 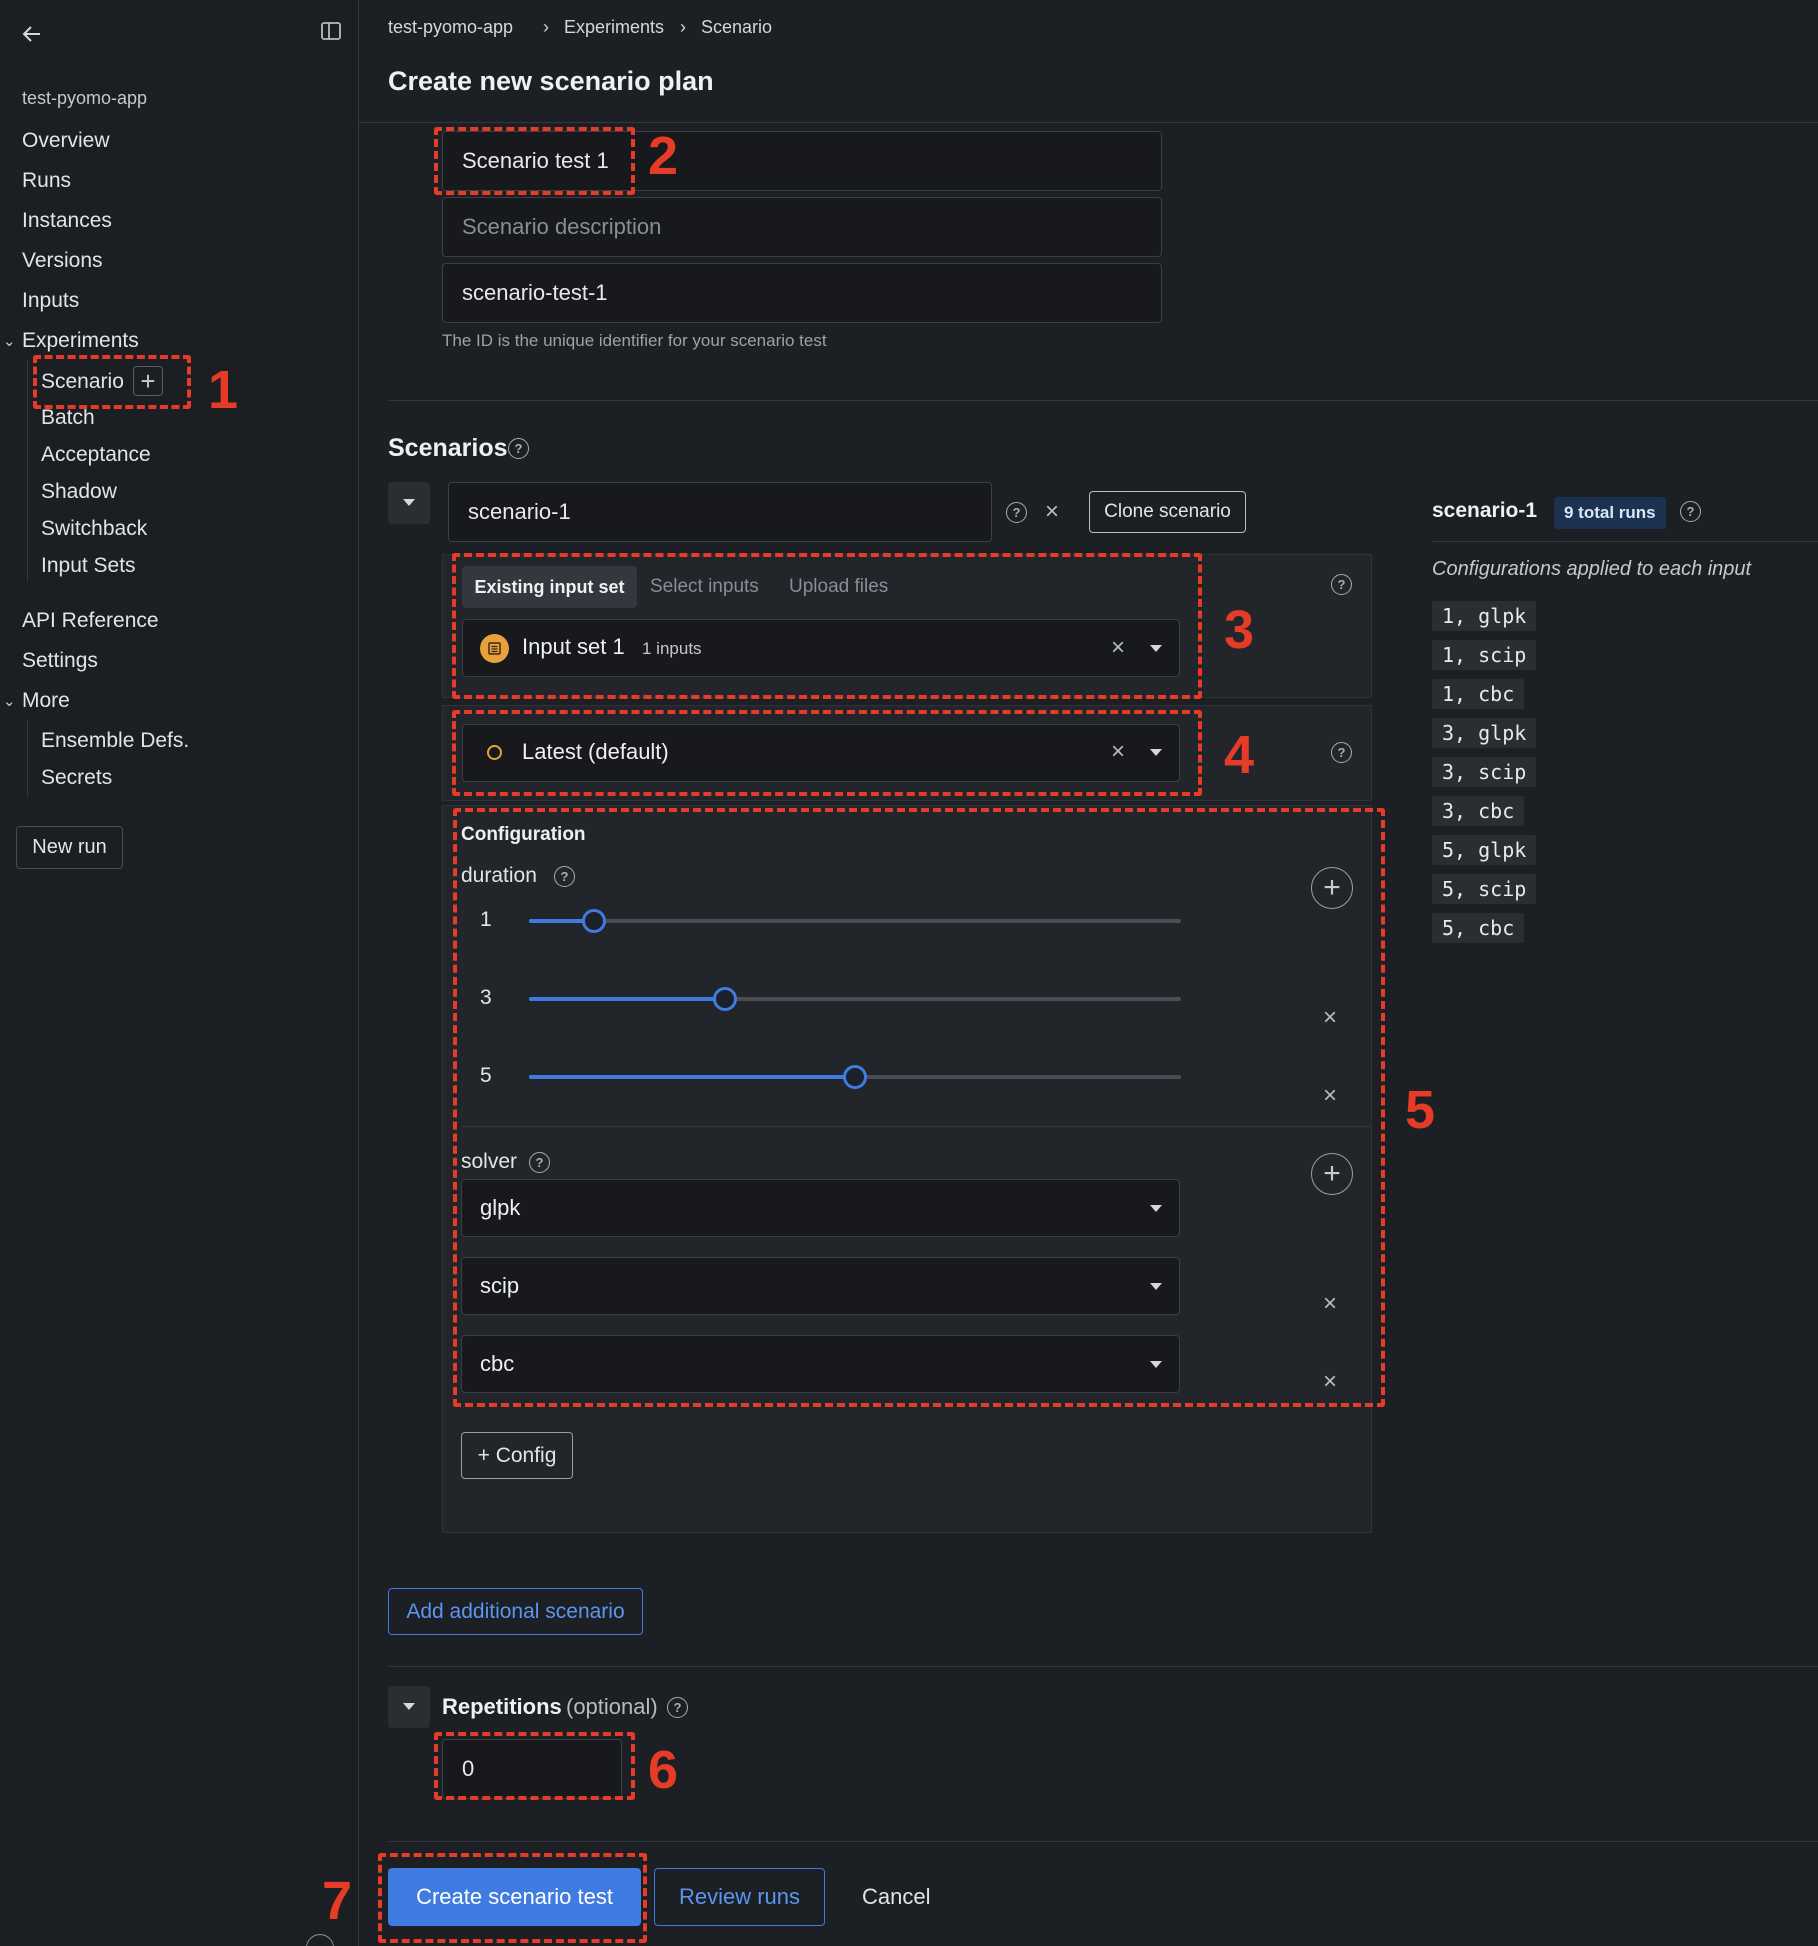 What do you see at coordinates (331, 31) in the screenshot?
I see `collapse-sidebar-icon` at bounding box center [331, 31].